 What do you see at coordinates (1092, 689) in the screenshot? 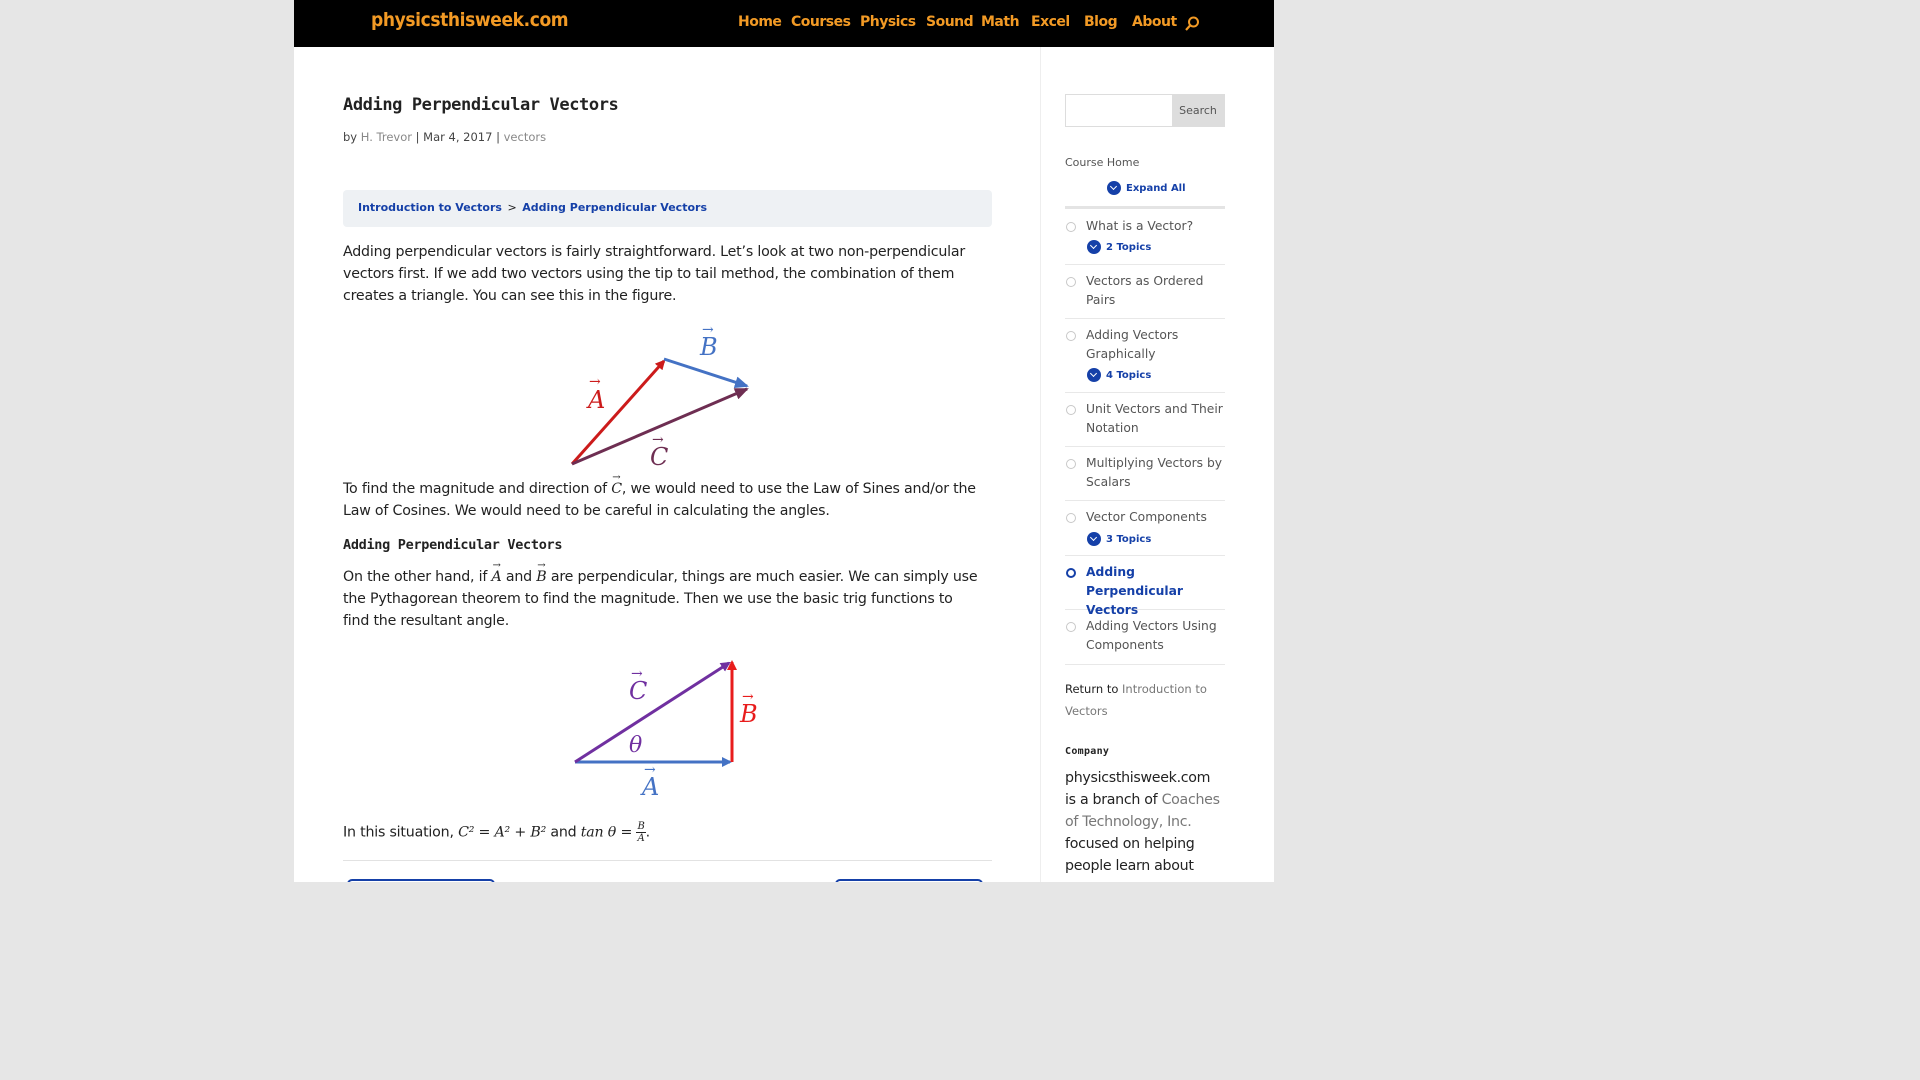
I see `return-label: Return to` at bounding box center [1092, 689].